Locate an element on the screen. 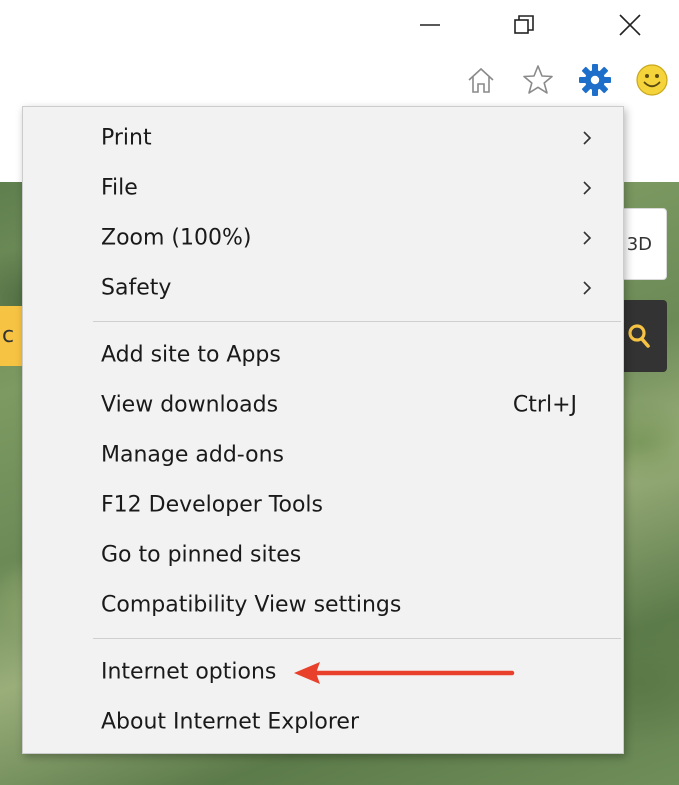 Image resolution: width=679 pixels, height=785 pixels. menu-item-label: Safety is located at coordinates (136, 288).